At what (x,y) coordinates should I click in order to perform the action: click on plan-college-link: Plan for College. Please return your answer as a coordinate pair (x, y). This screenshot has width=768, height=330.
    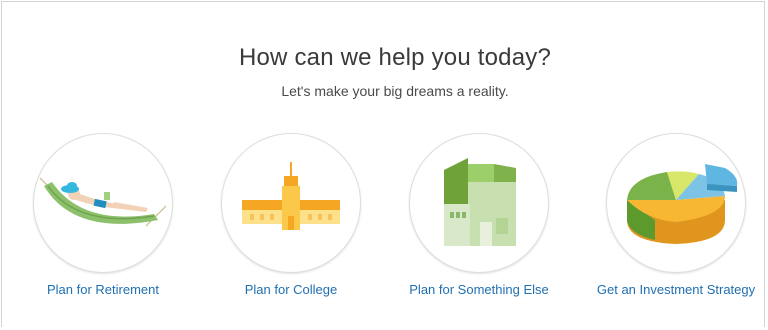
    Looking at the image, I should click on (291, 289).